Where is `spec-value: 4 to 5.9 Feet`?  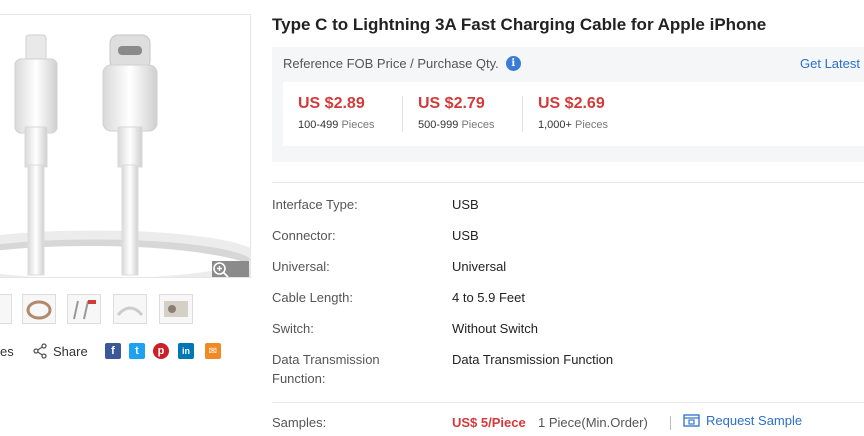
spec-value: 4 to 5.9 Feet is located at coordinates (488, 297).